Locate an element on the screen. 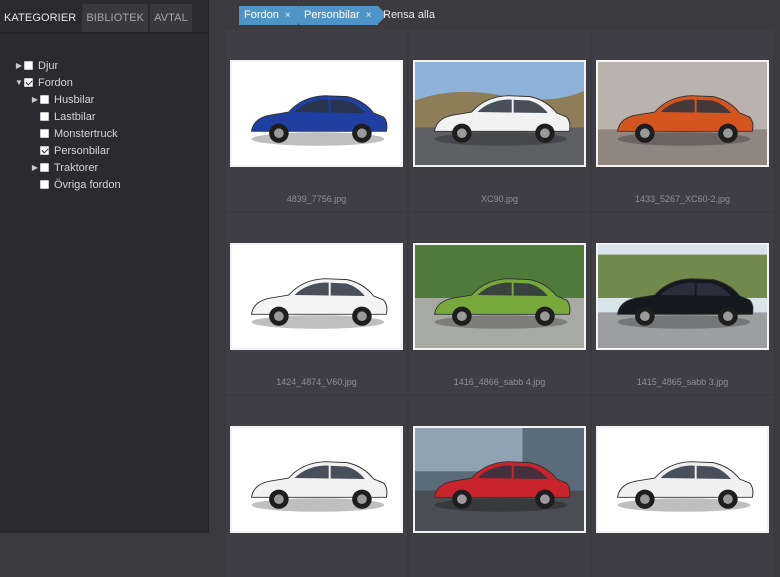 The image size is (780, 577). image-card: 1415_4865_sabb 3.jpg is located at coordinates (682, 303).